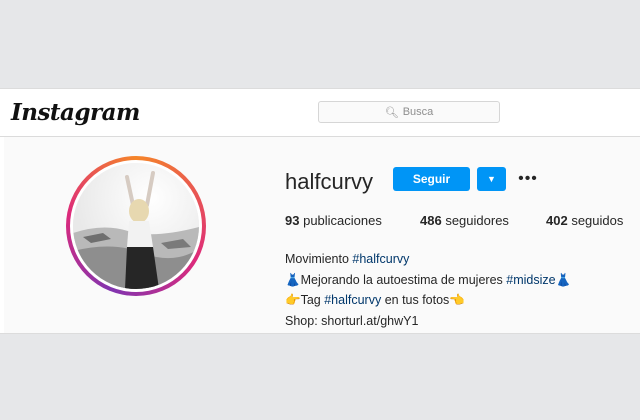 The width and height of the screenshot is (640, 420). Describe the element at coordinates (401, 279) in the screenshot. I see `bio-text: Mejorando la autoestima de mujeres` at that location.